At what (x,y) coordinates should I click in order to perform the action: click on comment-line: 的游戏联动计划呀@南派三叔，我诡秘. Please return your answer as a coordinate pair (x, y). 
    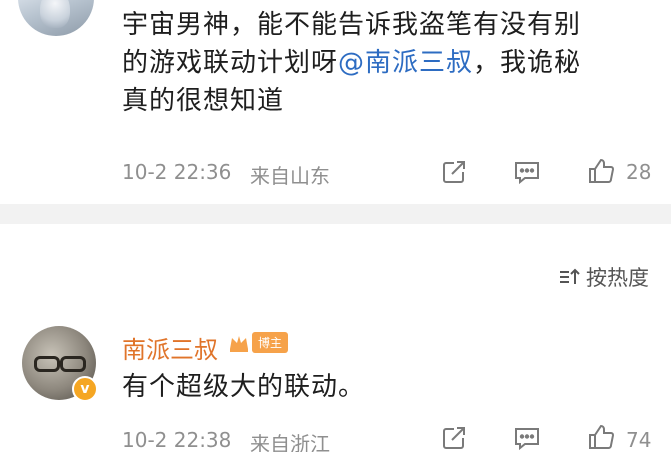
    Looking at the image, I should click on (382, 63).